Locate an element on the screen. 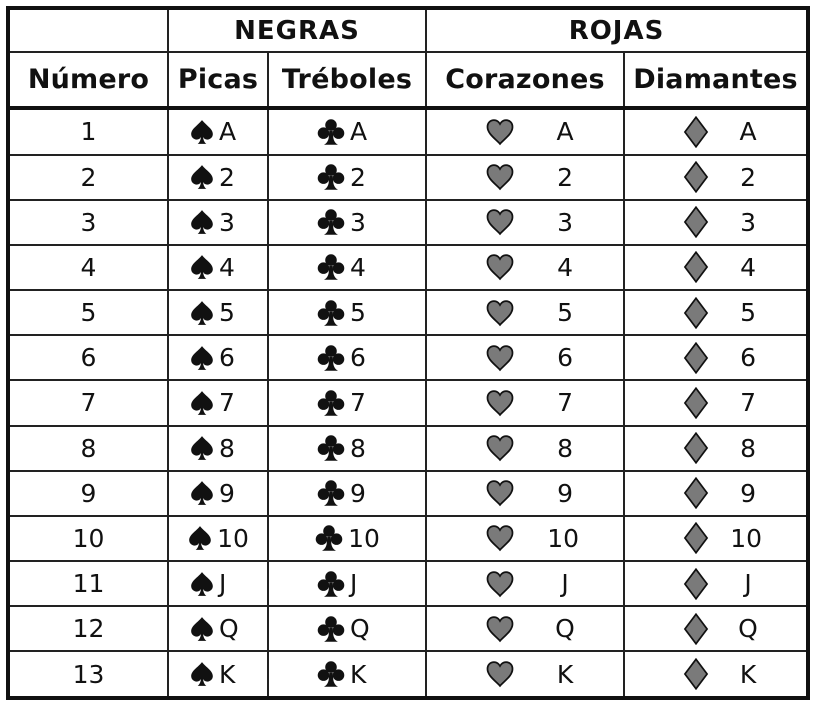 This screenshot has width=814, height=709. diamonds-cell: 6 is located at coordinates (716, 358).